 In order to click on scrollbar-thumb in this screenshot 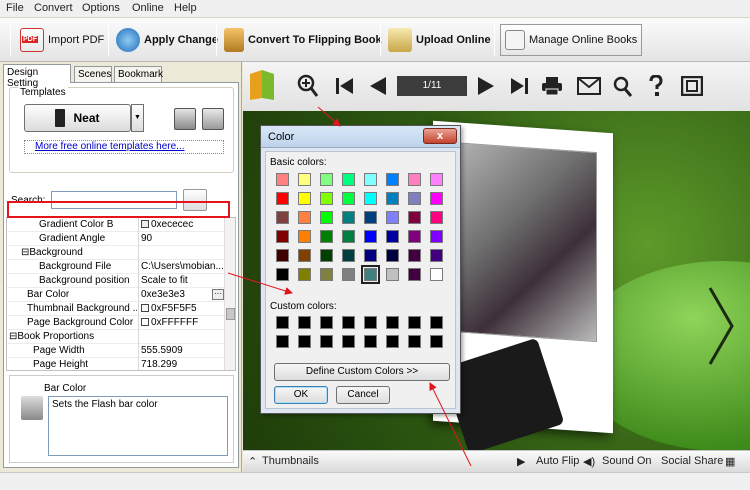, I will do `click(230, 314)`.